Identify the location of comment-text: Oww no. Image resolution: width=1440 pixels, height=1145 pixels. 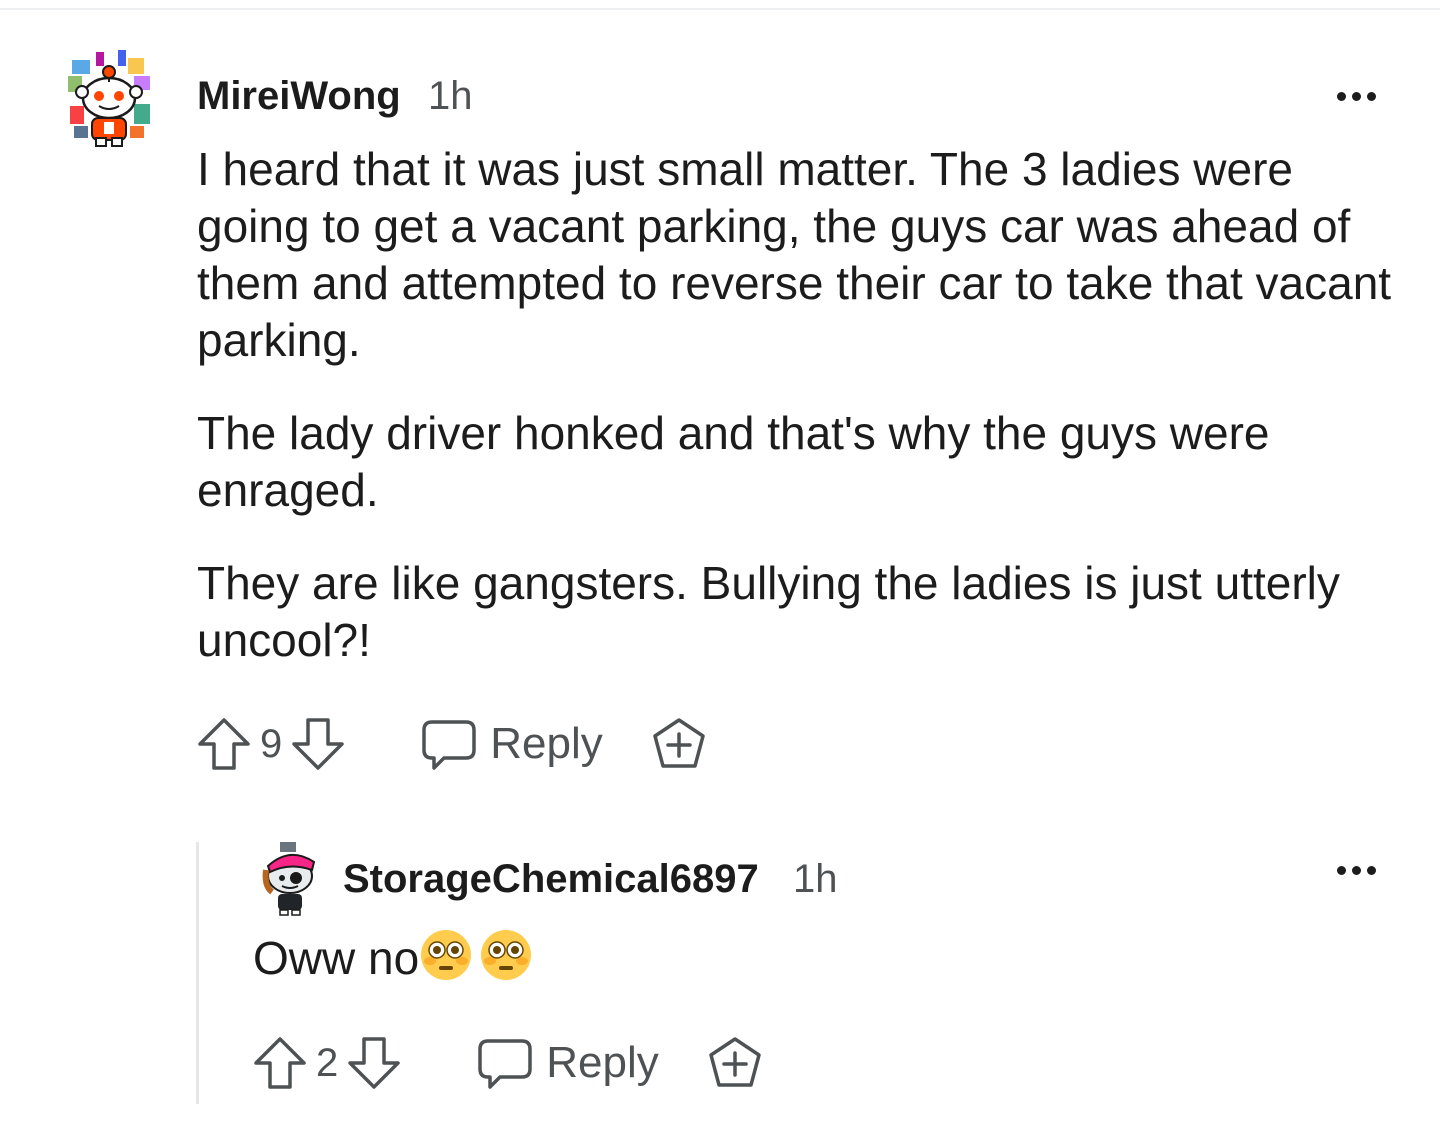
(336, 958).